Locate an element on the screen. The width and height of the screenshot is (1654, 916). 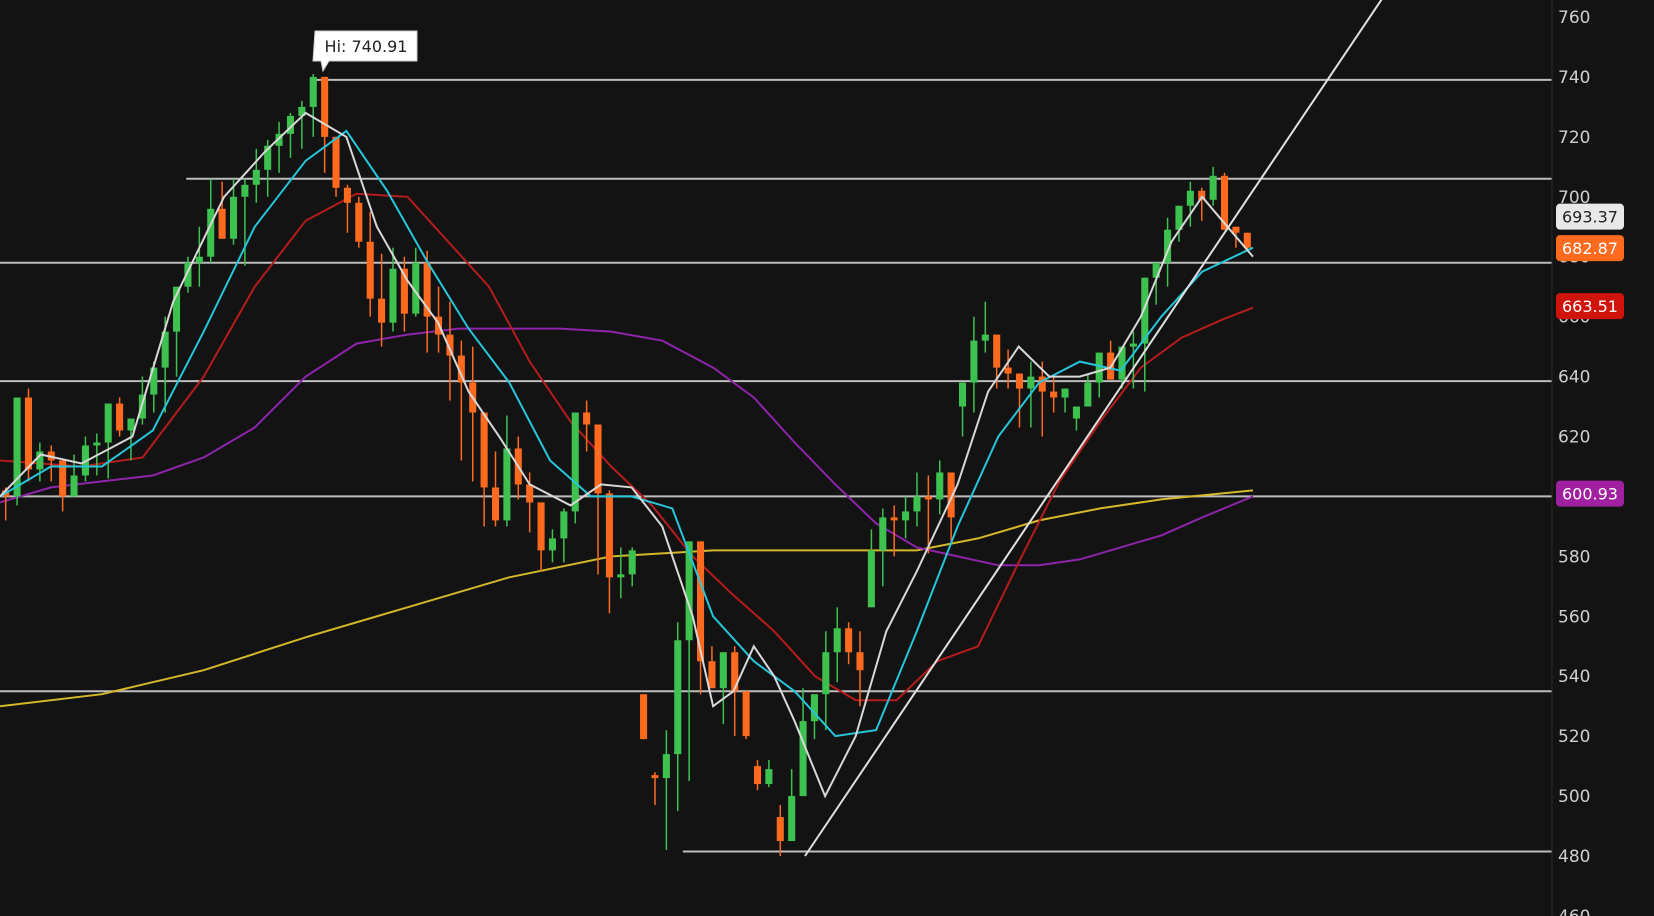
y-tick-label: 580 is located at coordinates (1574, 557).